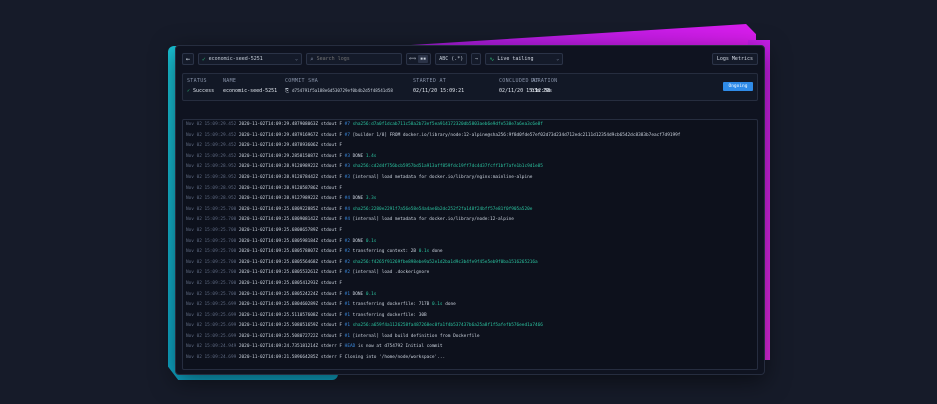  Describe the element at coordinates (278, 146) in the screenshot. I see `log-timestamp: 2020-11-02T14:09:29.487893606Z` at that location.